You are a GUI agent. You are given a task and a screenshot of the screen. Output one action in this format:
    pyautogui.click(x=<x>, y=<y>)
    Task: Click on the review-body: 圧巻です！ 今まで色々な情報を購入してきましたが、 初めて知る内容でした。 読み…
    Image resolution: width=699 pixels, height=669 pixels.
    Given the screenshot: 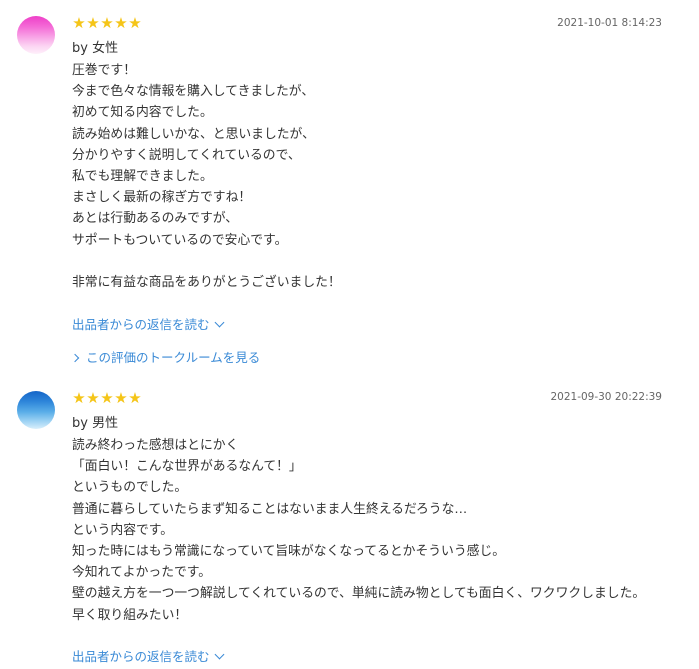 What is the action you would take?
    pyautogui.click(x=206, y=177)
    